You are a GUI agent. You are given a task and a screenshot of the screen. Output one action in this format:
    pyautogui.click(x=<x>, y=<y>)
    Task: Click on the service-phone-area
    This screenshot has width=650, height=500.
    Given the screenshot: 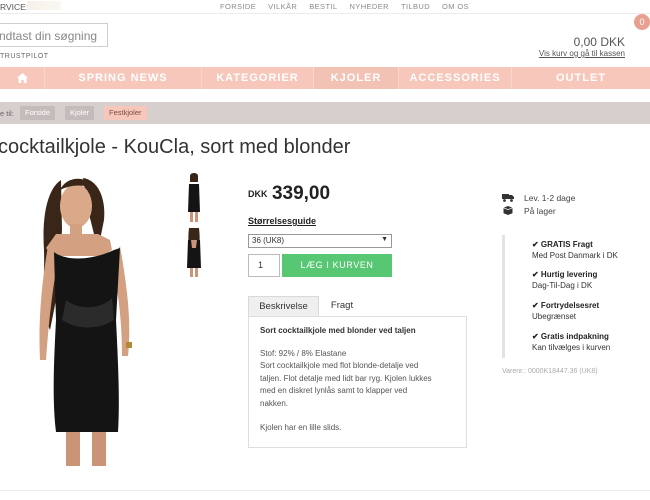 What is the action you would take?
    pyautogui.click(x=44, y=5)
    